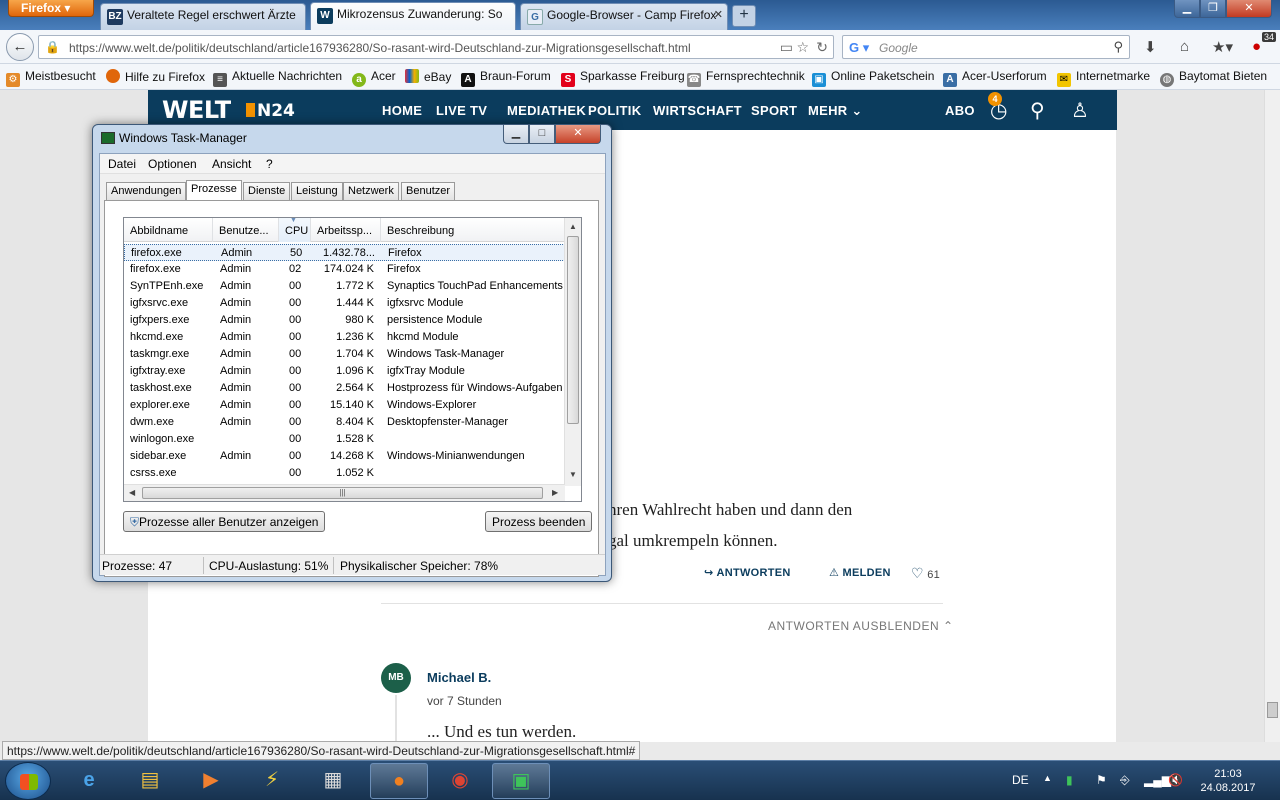  I want to click on process-row: firefox.exe Admin 50 1.432.78... Firefox, so click(344, 252).